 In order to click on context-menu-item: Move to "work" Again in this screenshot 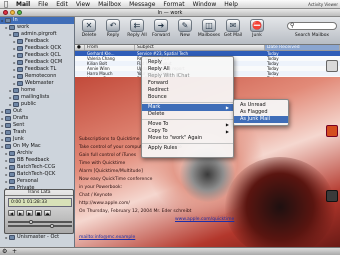, I will do `click(187, 138)`.